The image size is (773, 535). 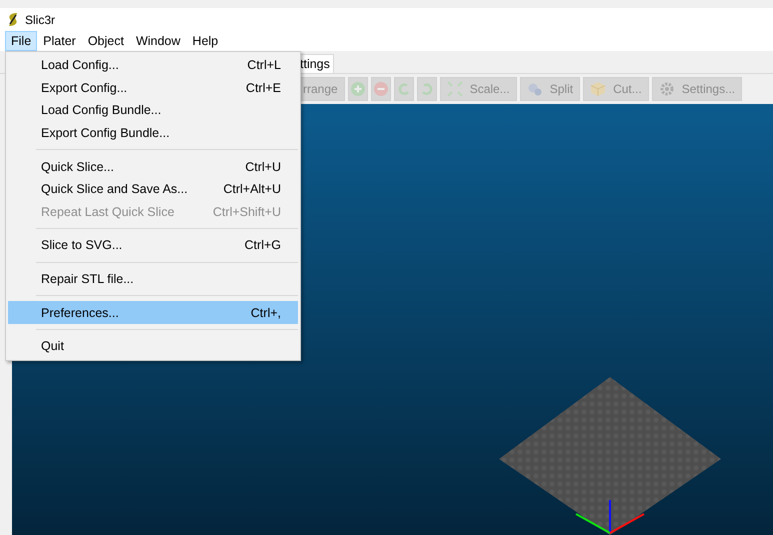 I want to click on menu-bar-item: Plater, so click(x=59, y=41).